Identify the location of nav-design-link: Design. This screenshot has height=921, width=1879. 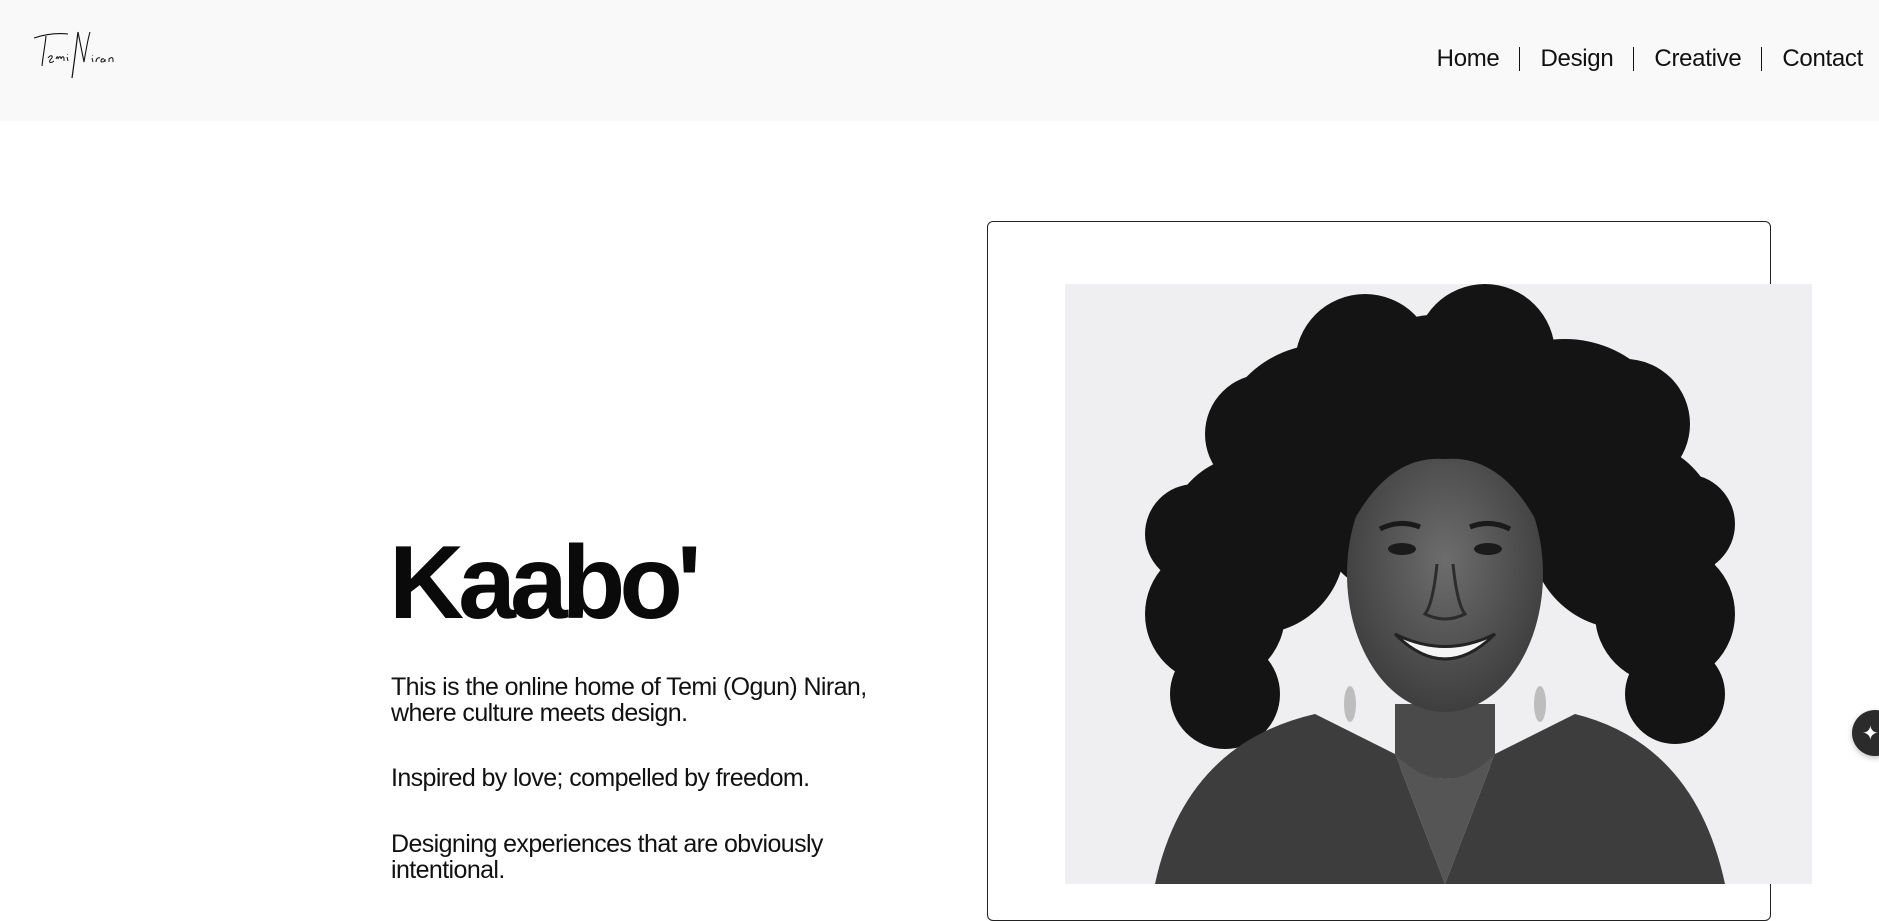
(1576, 59).